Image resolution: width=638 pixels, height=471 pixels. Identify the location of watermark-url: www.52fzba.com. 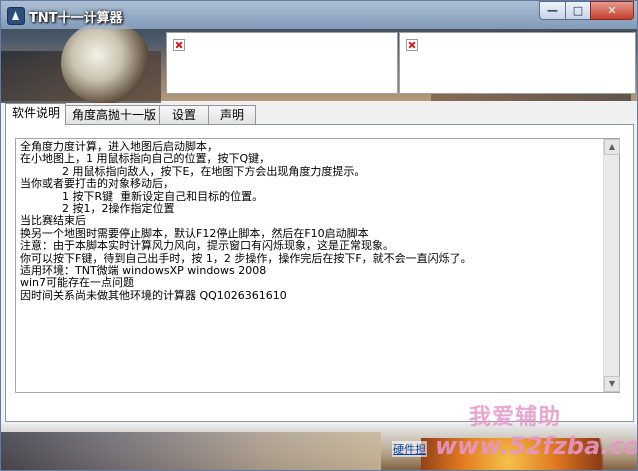
(536, 446).